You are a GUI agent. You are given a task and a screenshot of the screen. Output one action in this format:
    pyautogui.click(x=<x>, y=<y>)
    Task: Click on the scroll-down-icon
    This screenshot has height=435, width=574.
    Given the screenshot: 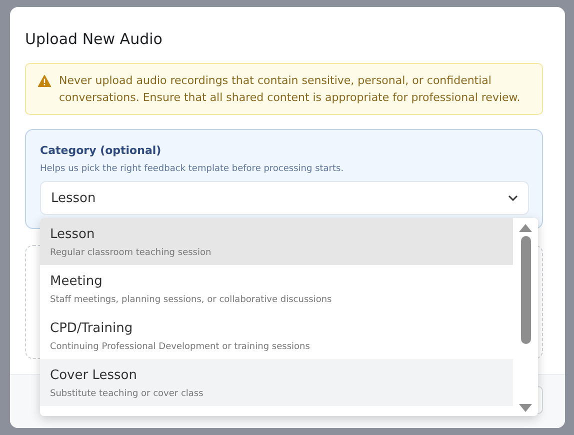 What is the action you would take?
    pyautogui.click(x=525, y=408)
    